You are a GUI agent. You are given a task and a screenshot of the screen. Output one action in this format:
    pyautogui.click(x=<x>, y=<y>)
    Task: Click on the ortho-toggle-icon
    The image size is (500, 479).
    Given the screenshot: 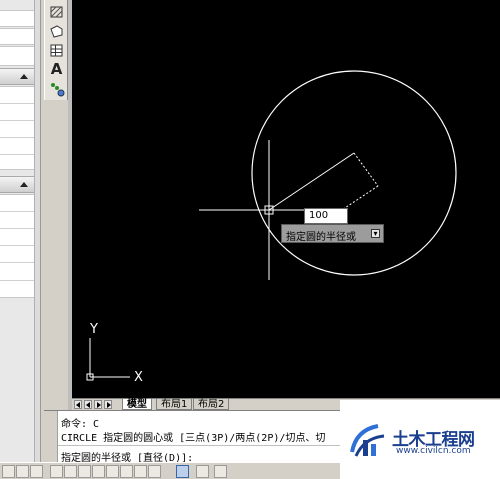 What is the action you would take?
    pyautogui.click(x=36, y=471)
    